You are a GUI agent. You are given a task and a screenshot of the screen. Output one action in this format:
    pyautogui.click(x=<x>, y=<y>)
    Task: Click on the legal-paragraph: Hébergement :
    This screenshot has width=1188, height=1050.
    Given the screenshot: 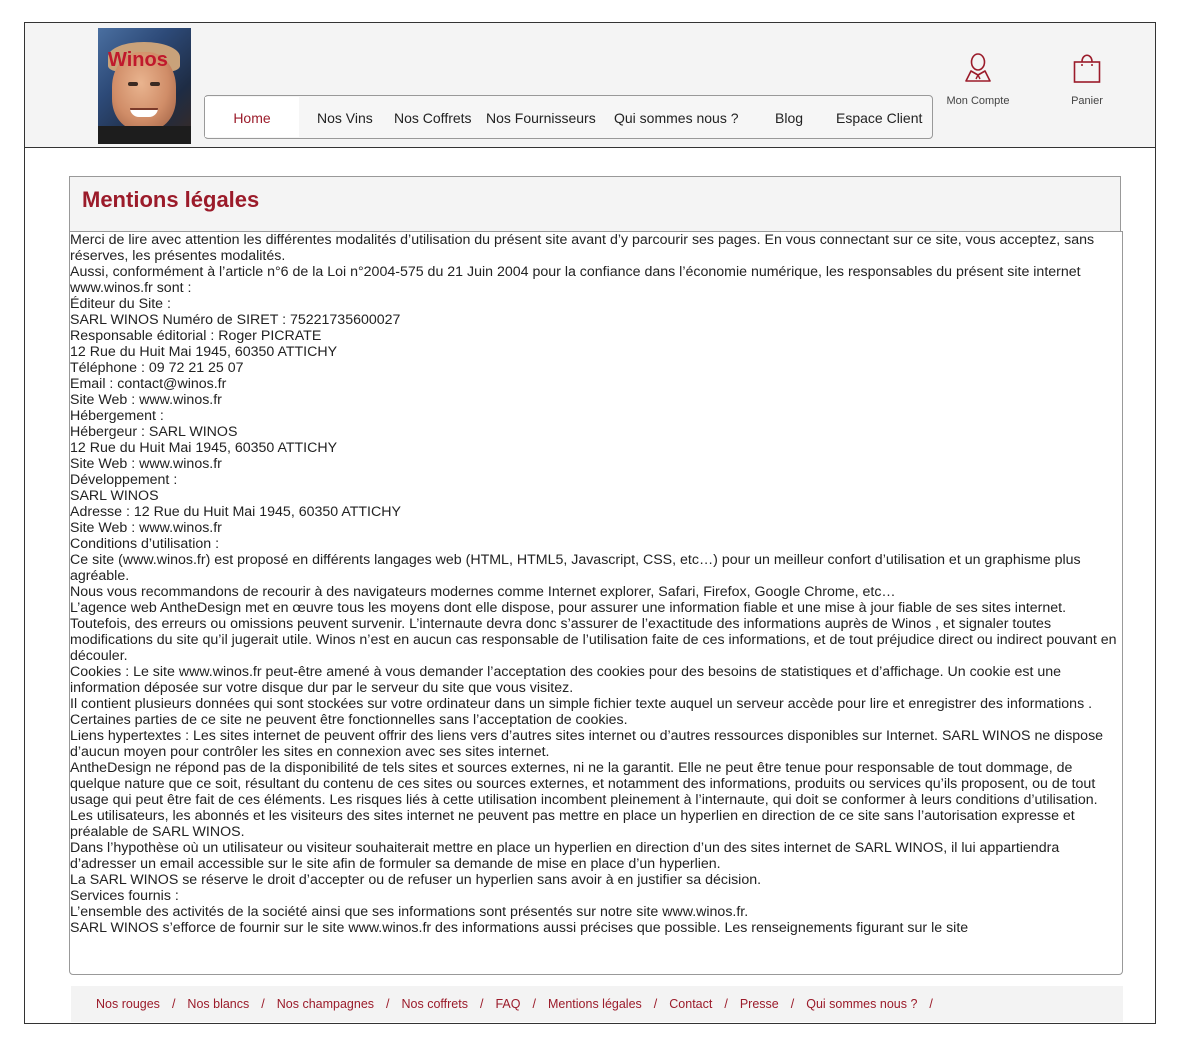 What is the action you would take?
    pyautogui.click(x=117, y=416)
    